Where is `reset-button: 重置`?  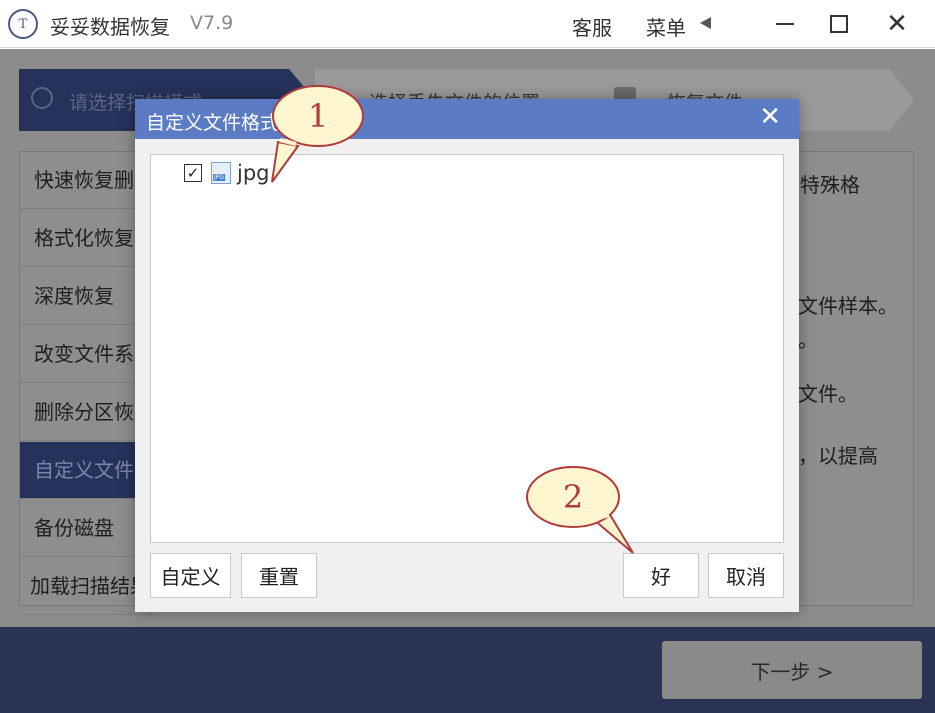
reset-button: 重置 is located at coordinates (279, 575).